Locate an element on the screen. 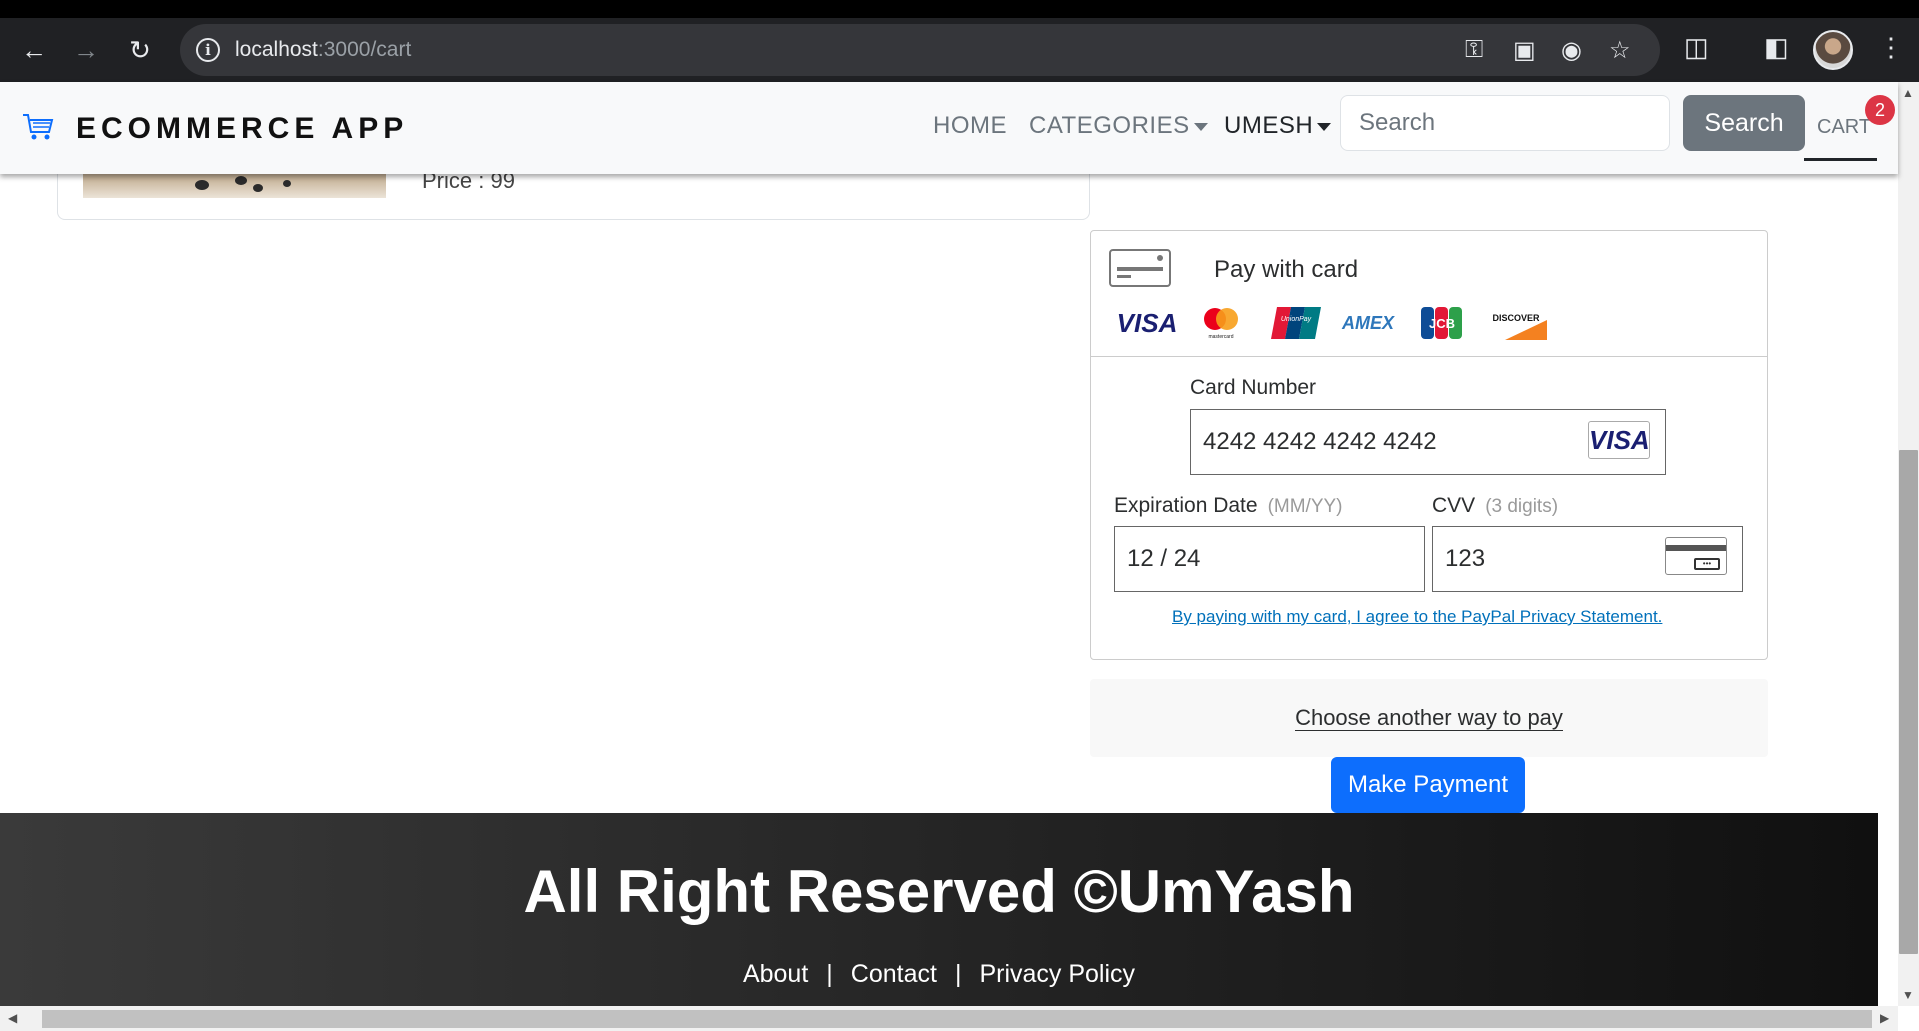 This screenshot has width=1919, height=1031. scroll-down-icon: ▼ is located at coordinates (1908, 995).